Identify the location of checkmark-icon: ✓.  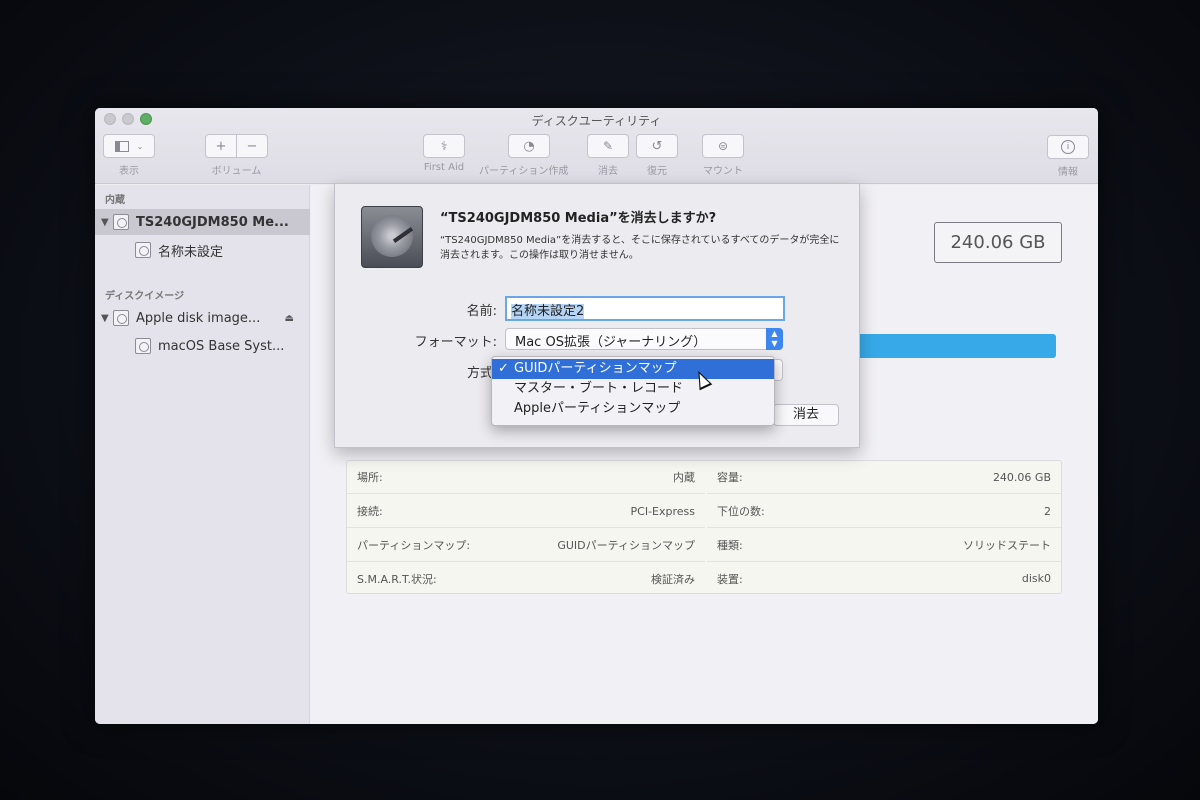
(503, 368).